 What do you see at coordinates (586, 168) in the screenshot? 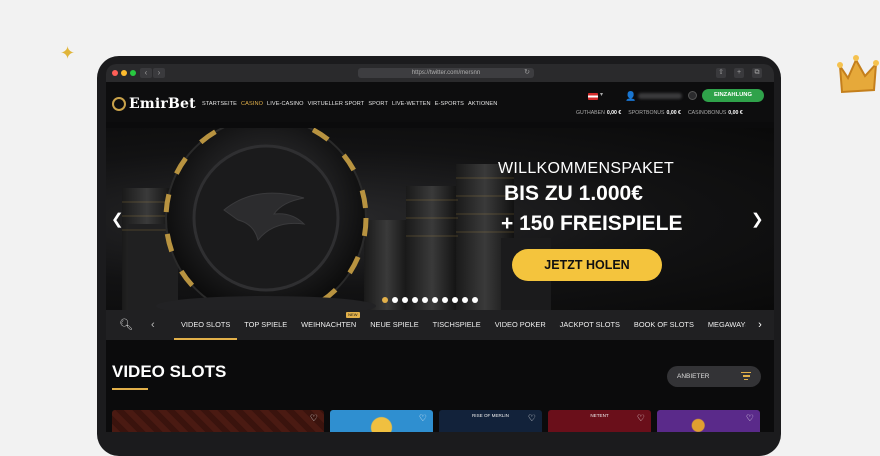
I see `promo-headline: WILLKOMMENSPAKET` at bounding box center [586, 168].